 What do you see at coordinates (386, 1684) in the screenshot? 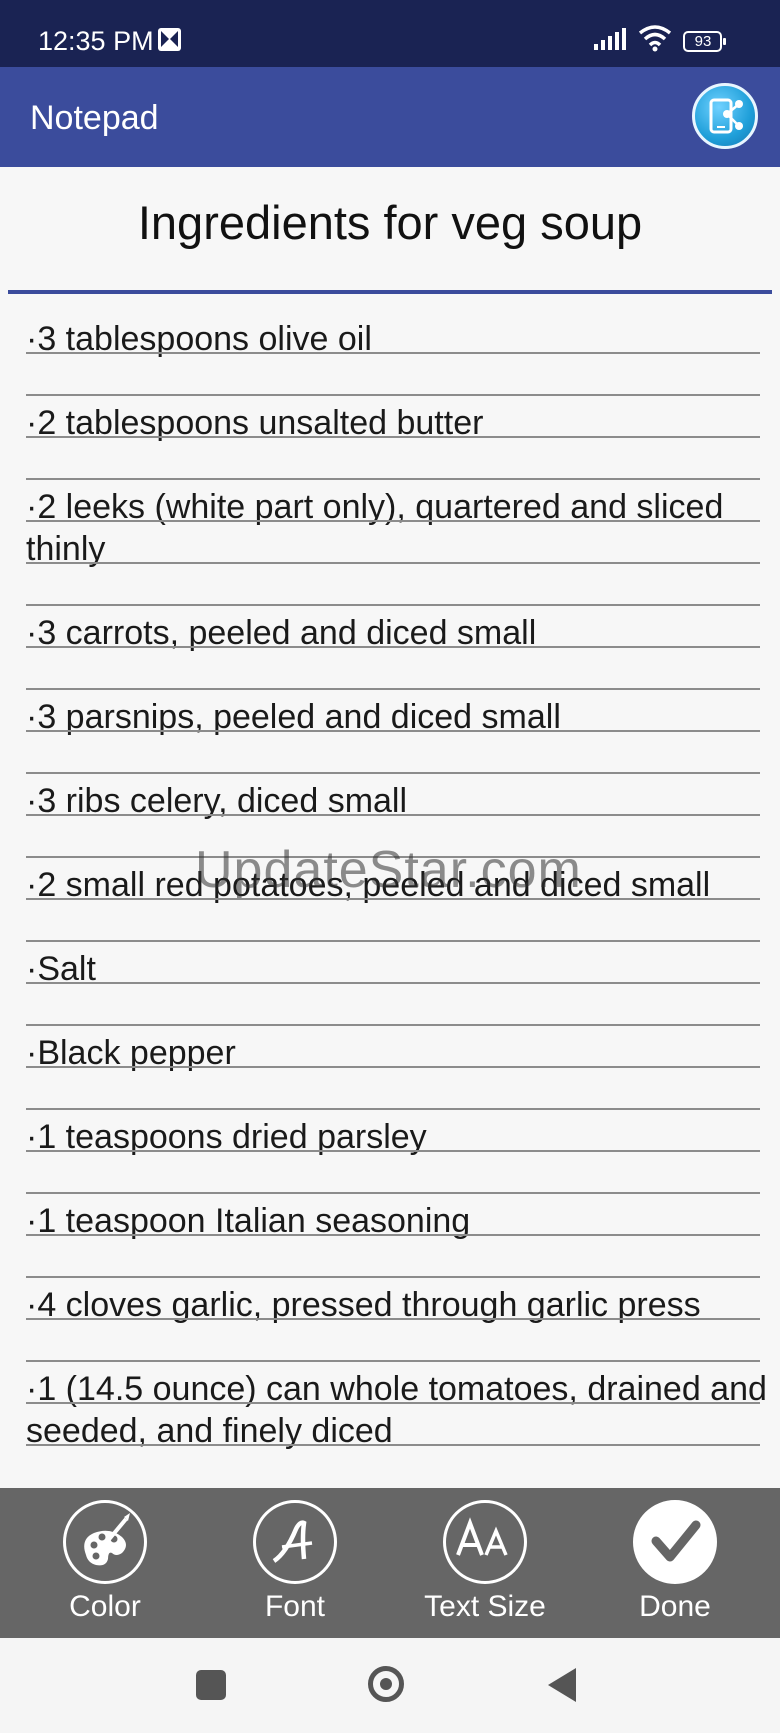
I see `home-button` at bounding box center [386, 1684].